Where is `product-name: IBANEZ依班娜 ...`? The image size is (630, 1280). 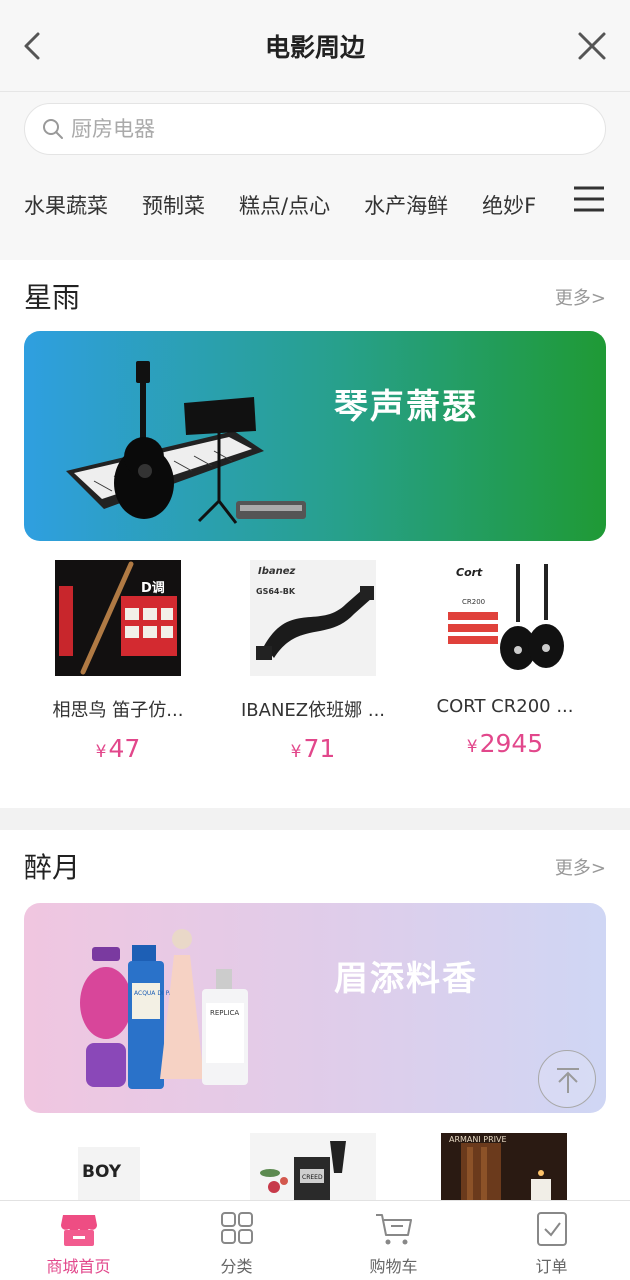
product-name: IBANEZ依班娜 ... is located at coordinates (313, 710).